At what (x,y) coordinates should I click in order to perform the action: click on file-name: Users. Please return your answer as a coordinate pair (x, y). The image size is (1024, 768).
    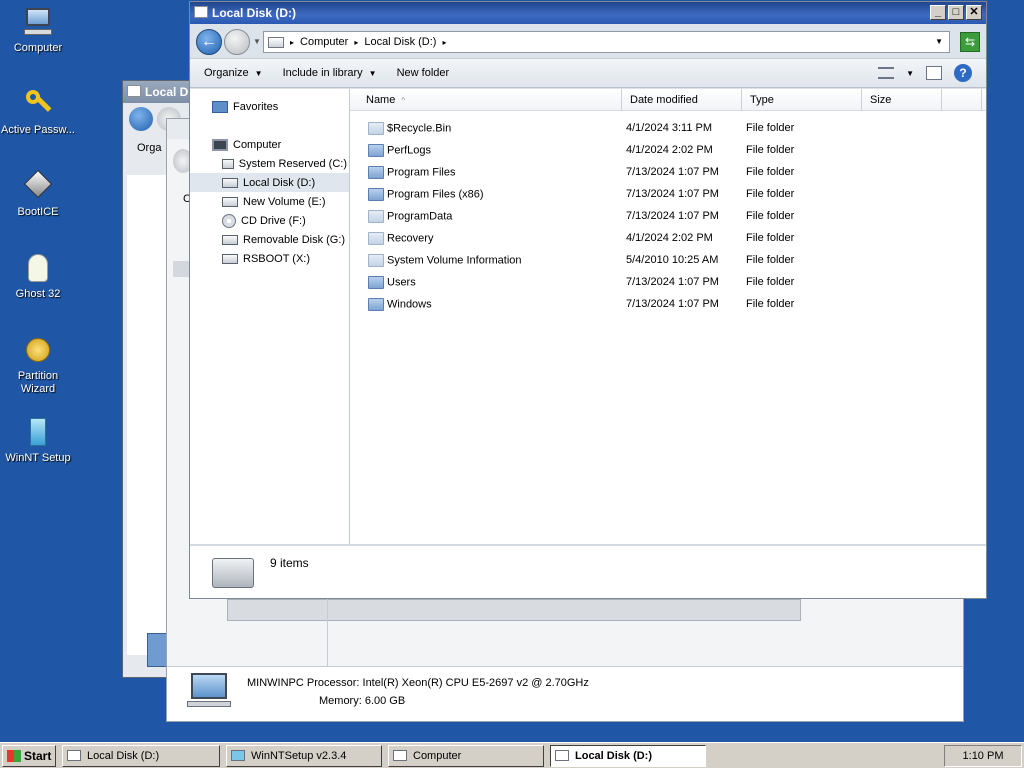
    Looking at the image, I should click on (401, 281).